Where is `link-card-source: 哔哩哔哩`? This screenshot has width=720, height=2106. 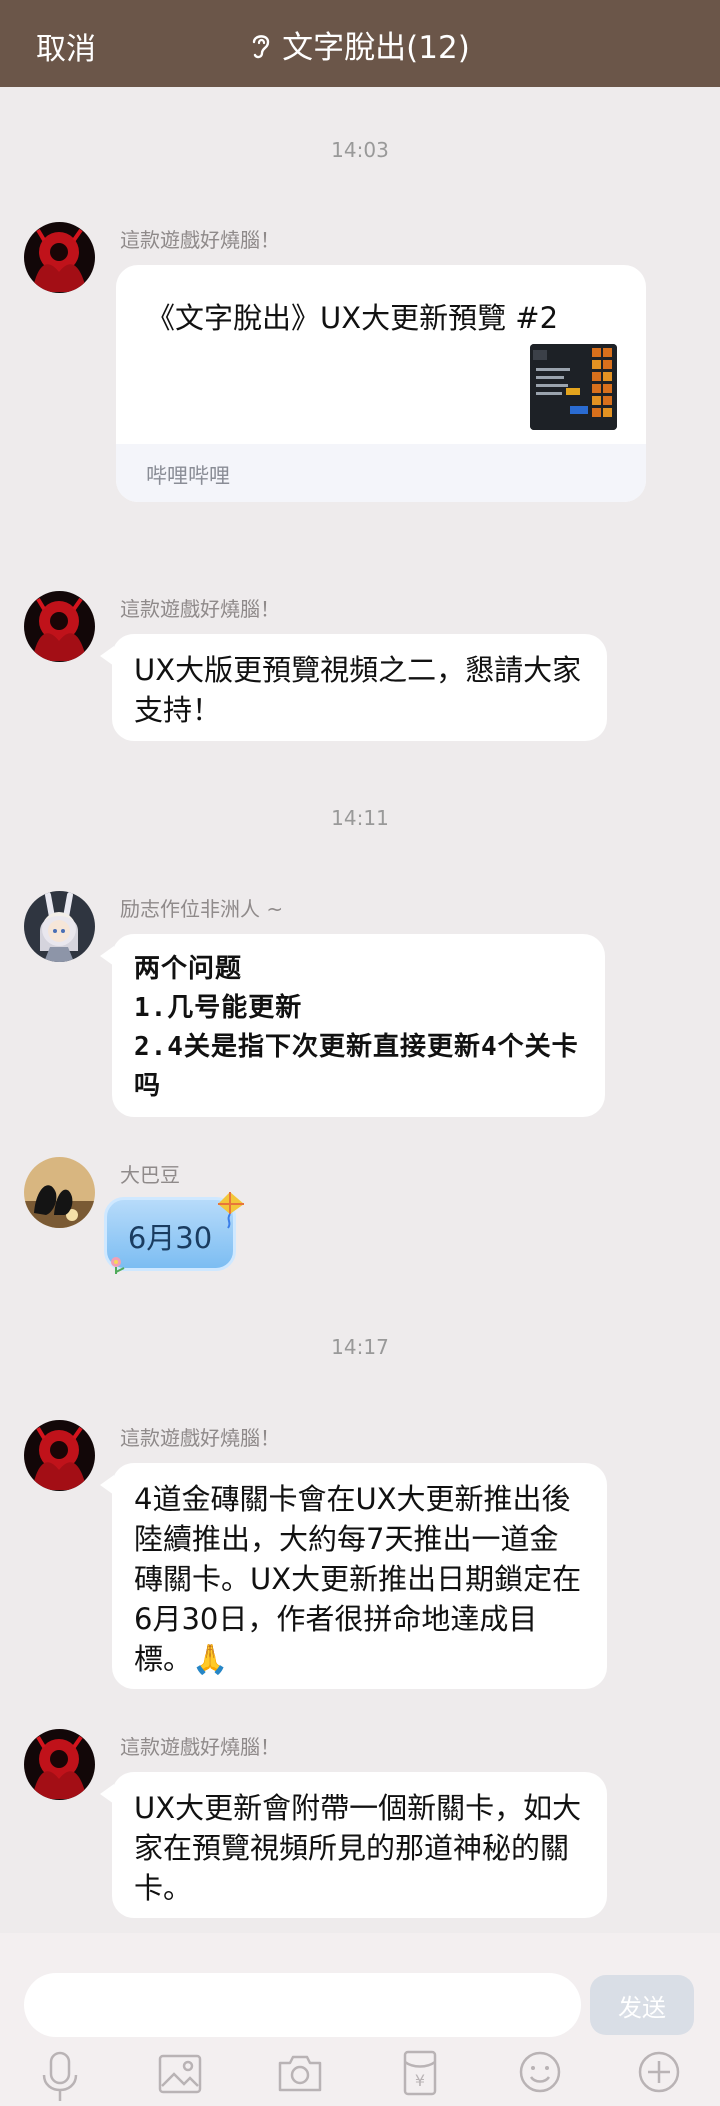 link-card-source: 哔哩哔哩 is located at coordinates (381, 473).